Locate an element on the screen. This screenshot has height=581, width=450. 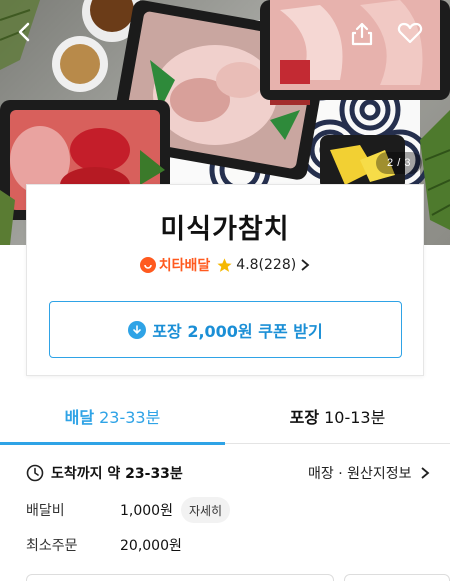
back-button is located at coordinates (32, 39).